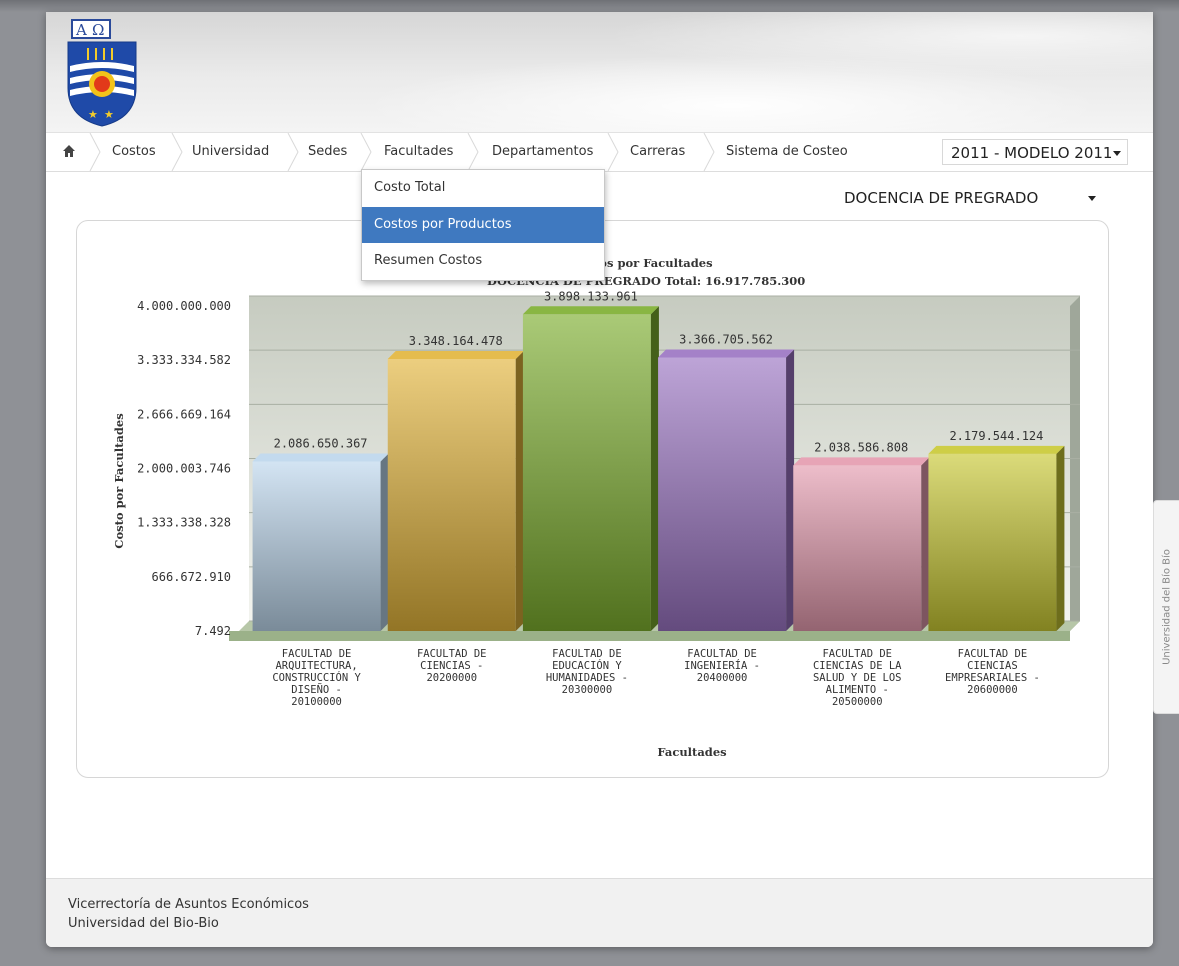 The width and height of the screenshot is (1179, 966). Describe the element at coordinates (134, 152) in the screenshot. I see `nav-item-costos: Costos` at that location.